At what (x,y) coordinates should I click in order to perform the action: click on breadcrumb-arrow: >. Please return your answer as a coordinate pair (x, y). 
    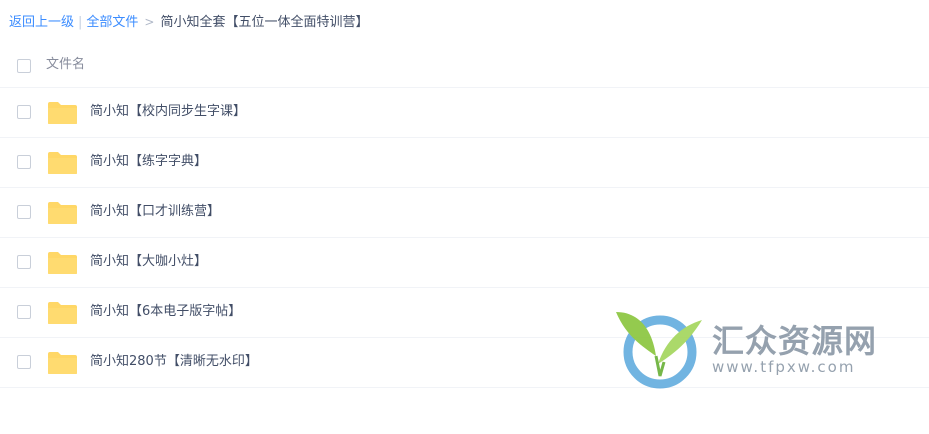
    Looking at the image, I should click on (149, 22).